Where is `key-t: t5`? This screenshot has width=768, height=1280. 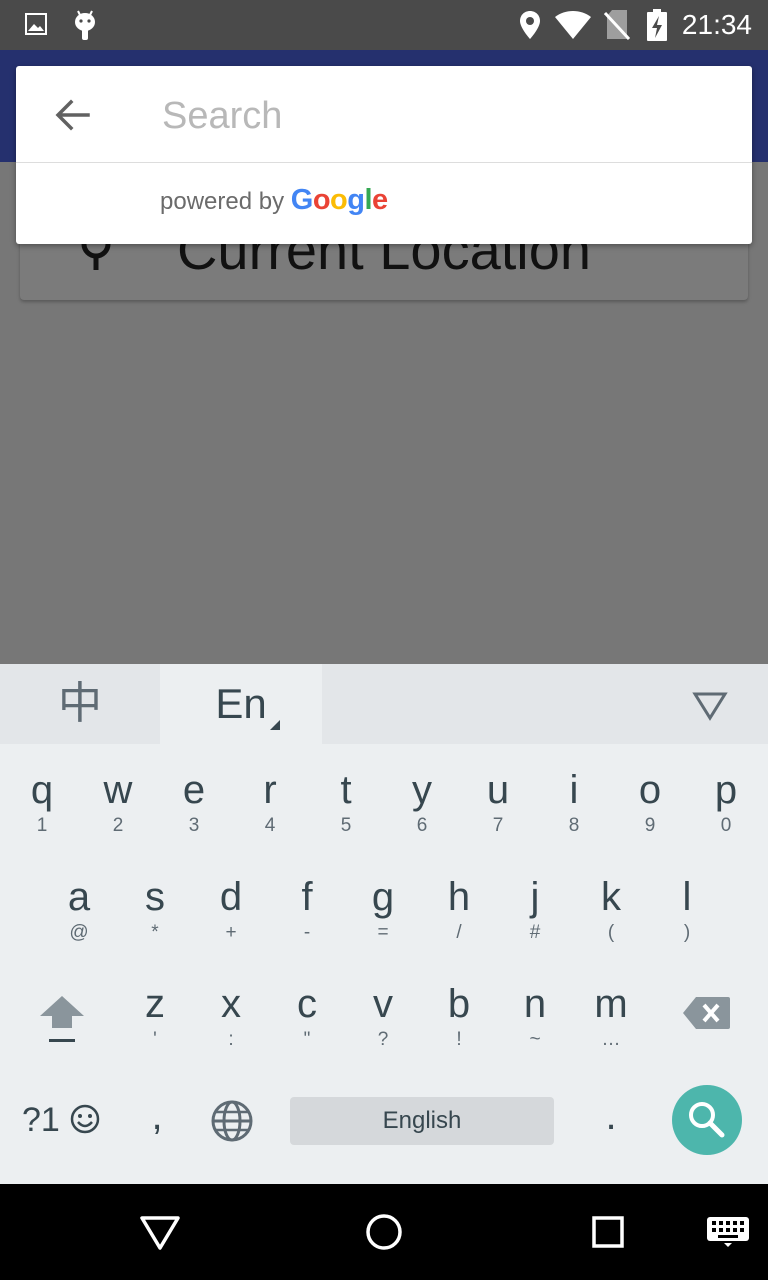 key-t: t5 is located at coordinates (346, 816).